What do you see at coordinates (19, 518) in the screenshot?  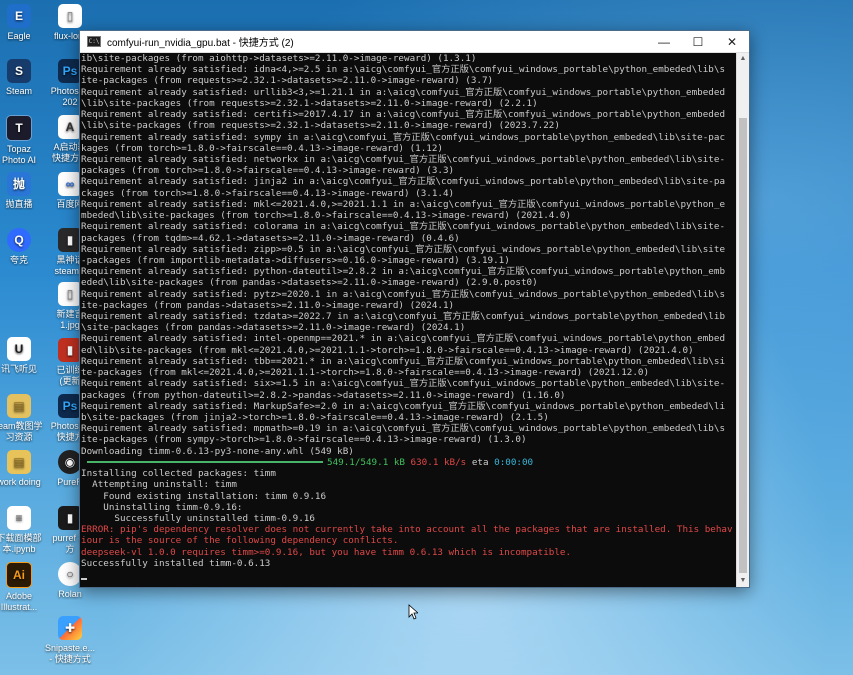 I see `document-icon: ≡` at bounding box center [19, 518].